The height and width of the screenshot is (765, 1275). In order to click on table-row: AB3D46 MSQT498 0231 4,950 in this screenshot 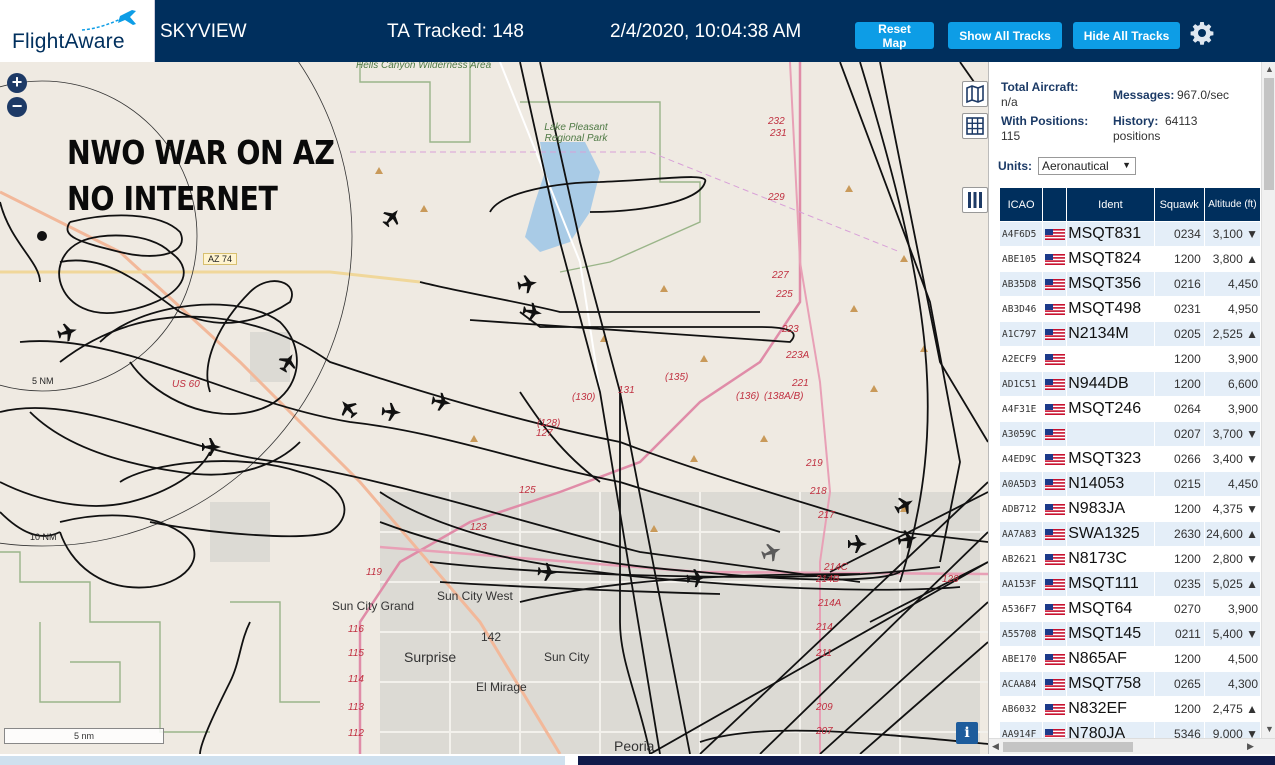, I will do `click(1130, 309)`.